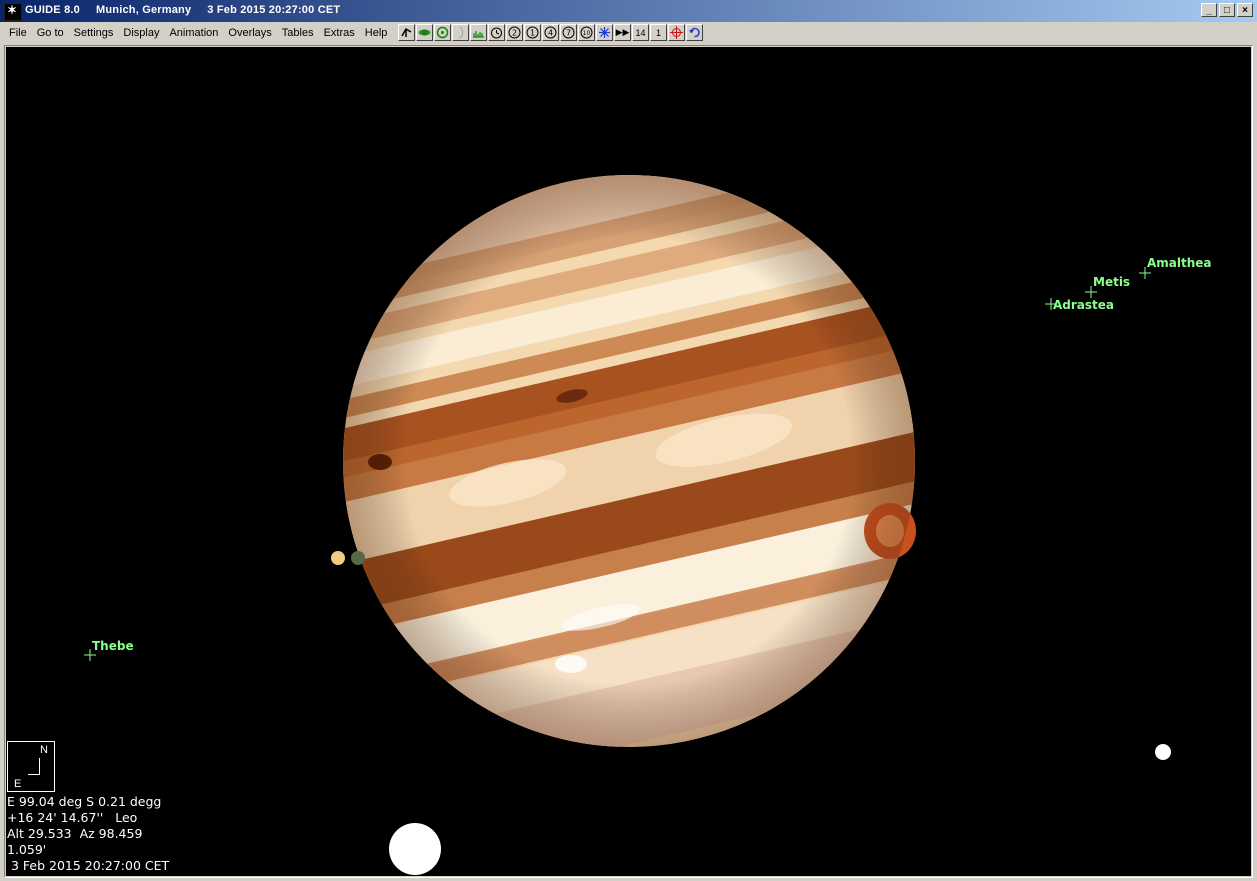 The width and height of the screenshot is (1257, 881). Describe the element at coordinates (34, 774) in the screenshot. I see `compass-east-line` at that location.